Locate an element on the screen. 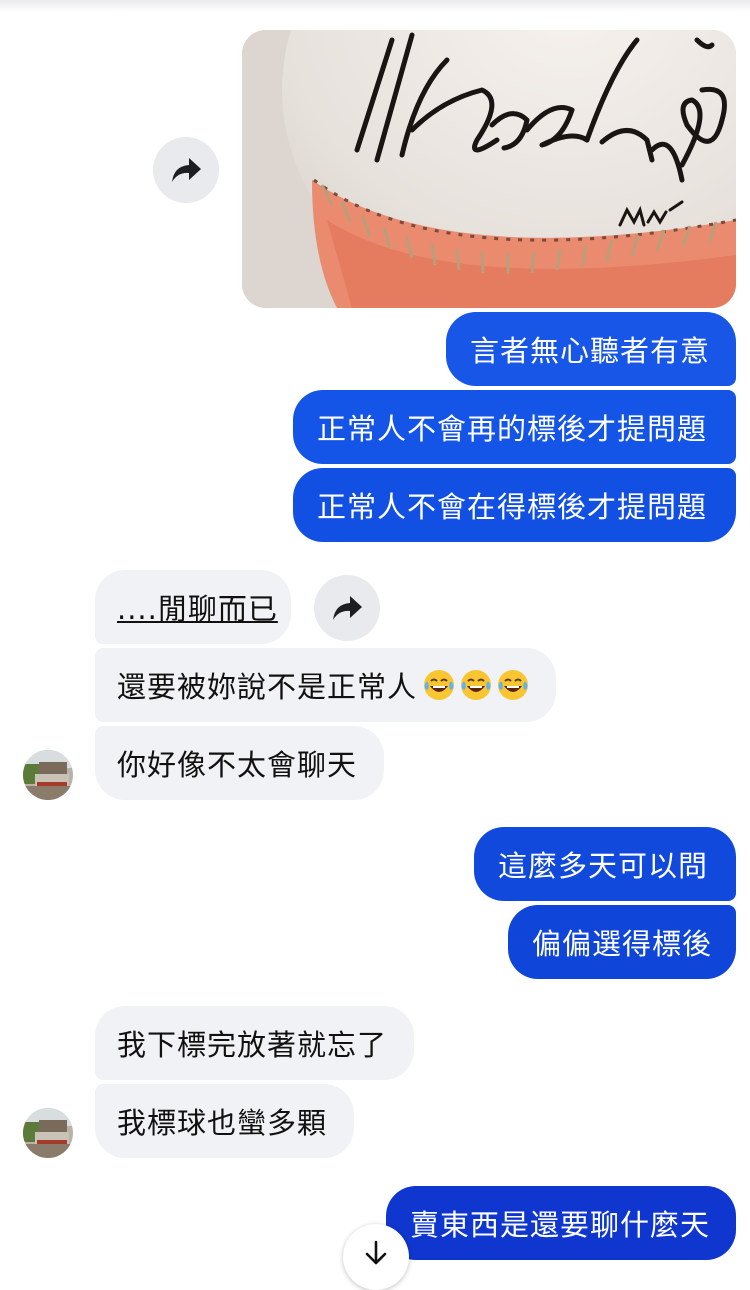 This screenshot has width=750, height=1290. message-text: 這麼多天可以問 is located at coordinates (603, 866).